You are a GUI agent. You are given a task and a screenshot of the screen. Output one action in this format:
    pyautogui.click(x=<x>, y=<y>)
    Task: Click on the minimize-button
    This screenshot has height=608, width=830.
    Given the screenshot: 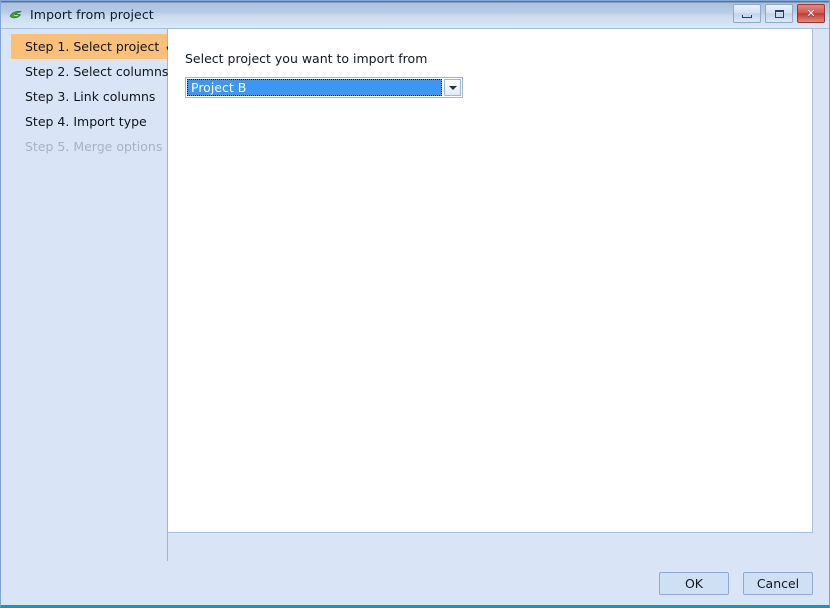 What is the action you would take?
    pyautogui.click(x=747, y=13)
    